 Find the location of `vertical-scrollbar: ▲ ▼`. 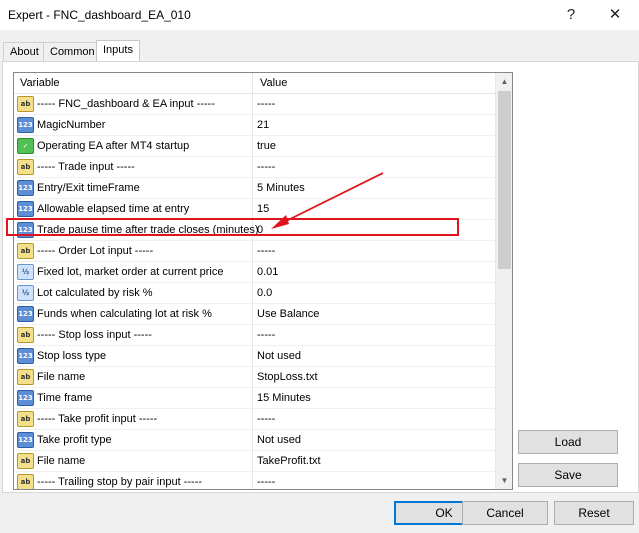

vertical-scrollbar: ▲ ▼ is located at coordinates (503, 281).